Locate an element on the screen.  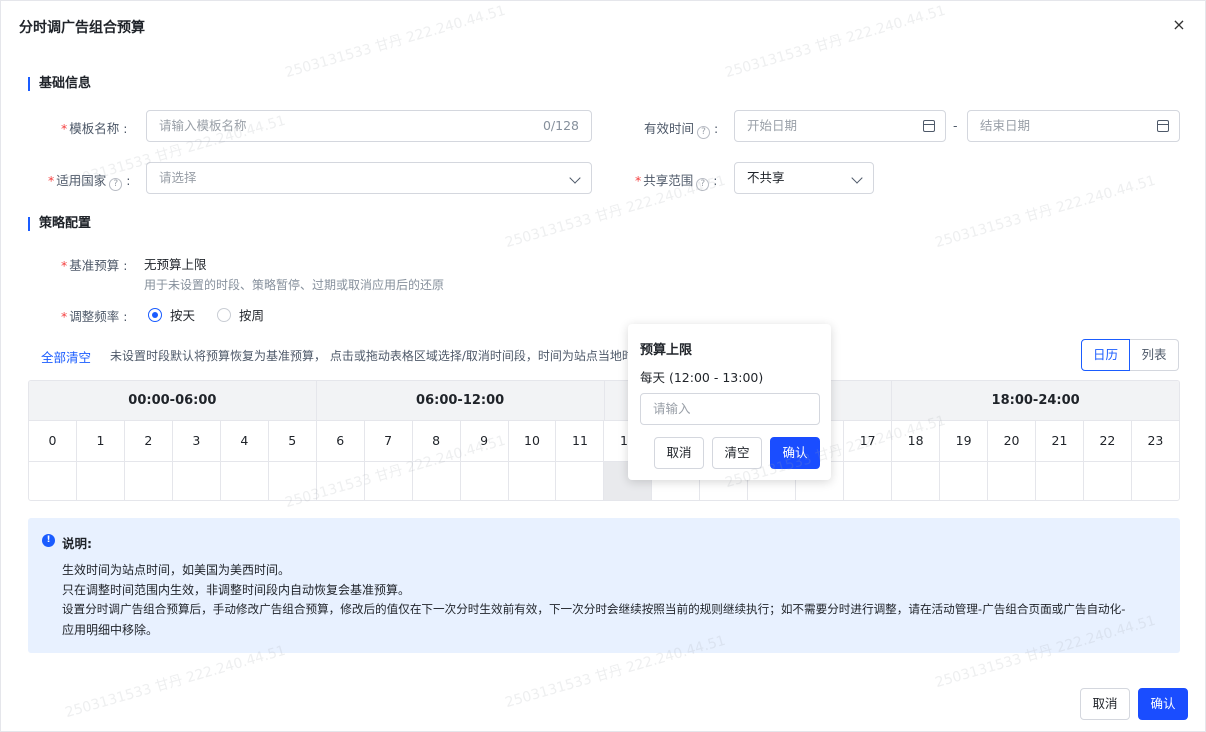
hour-label: 8 is located at coordinates (437, 441).